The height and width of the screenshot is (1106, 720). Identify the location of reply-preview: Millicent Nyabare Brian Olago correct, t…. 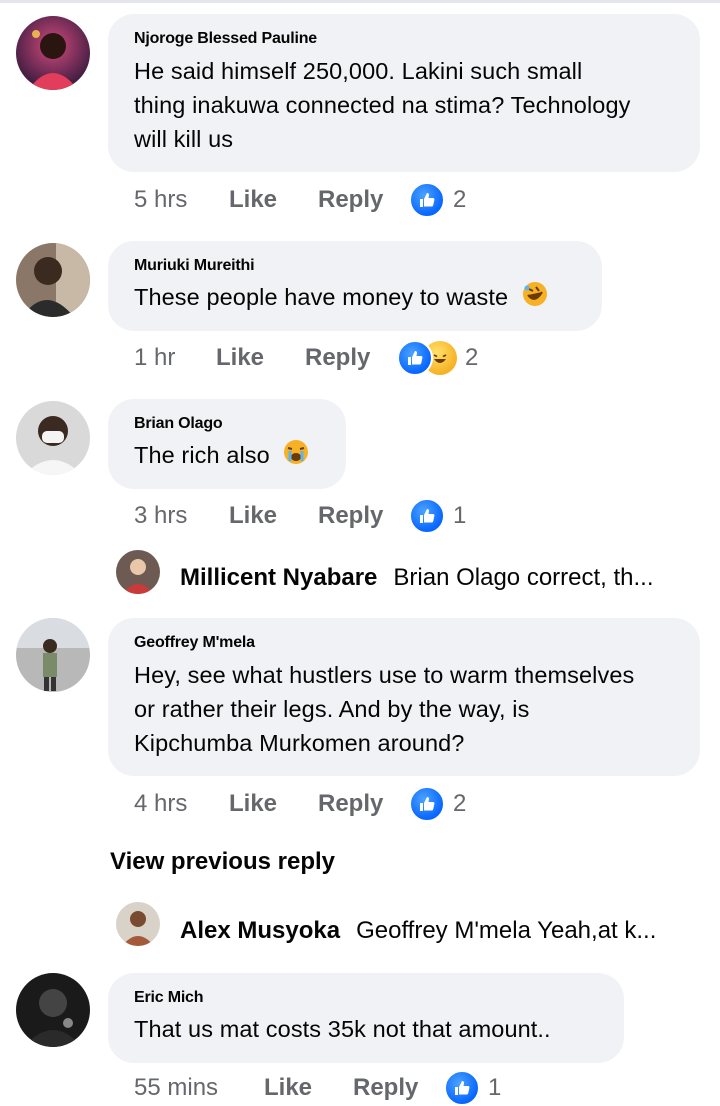
(417, 578).